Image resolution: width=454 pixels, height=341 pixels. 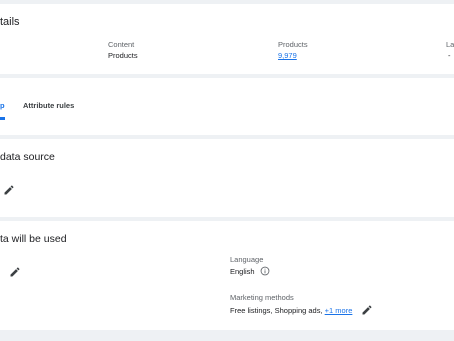 What do you see at coordinates (265, 271) in the screenshot?
I see `info-icon` at bounding box center [265, 271].